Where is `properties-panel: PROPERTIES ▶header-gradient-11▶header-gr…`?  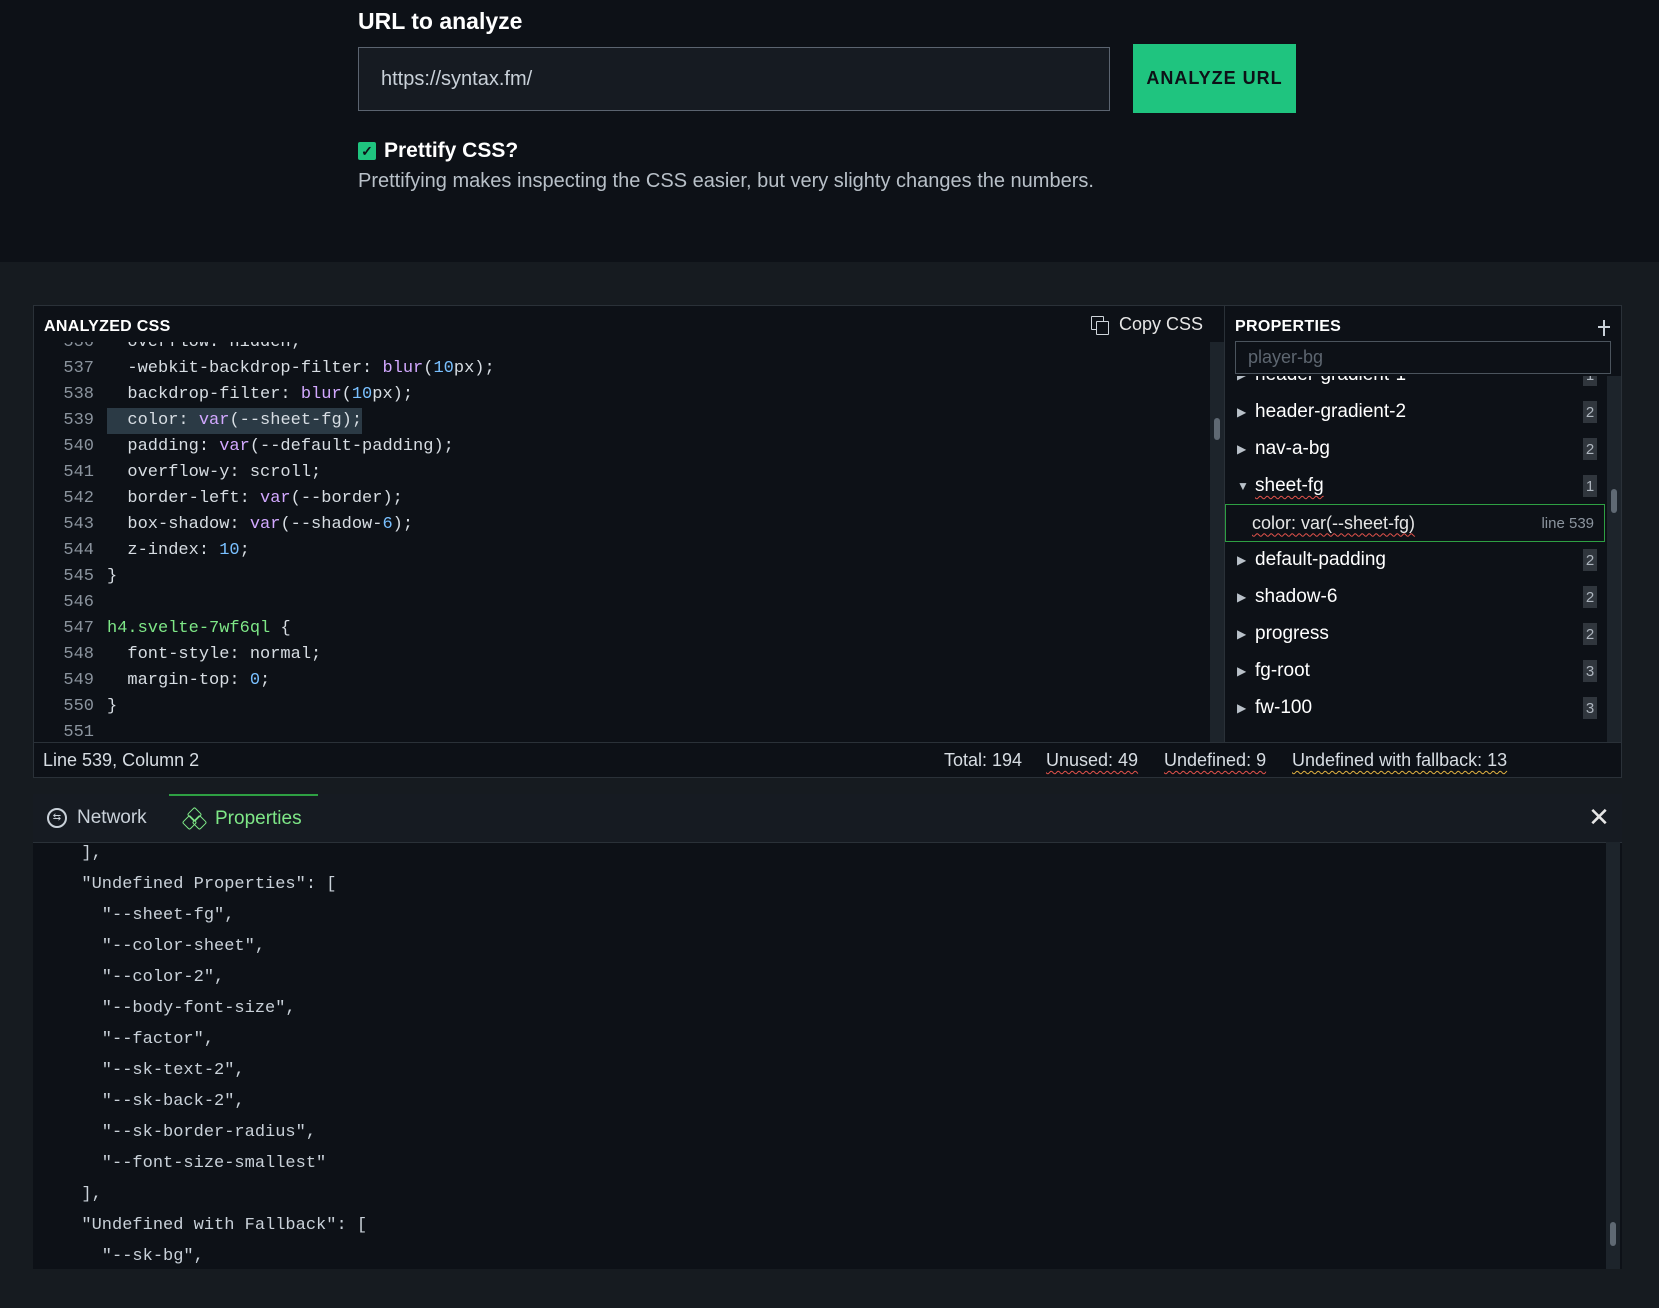
properties-panel: PROPERTIES ▶header-gradient-11▶header-gr… is located at coordinates (1423, 524).